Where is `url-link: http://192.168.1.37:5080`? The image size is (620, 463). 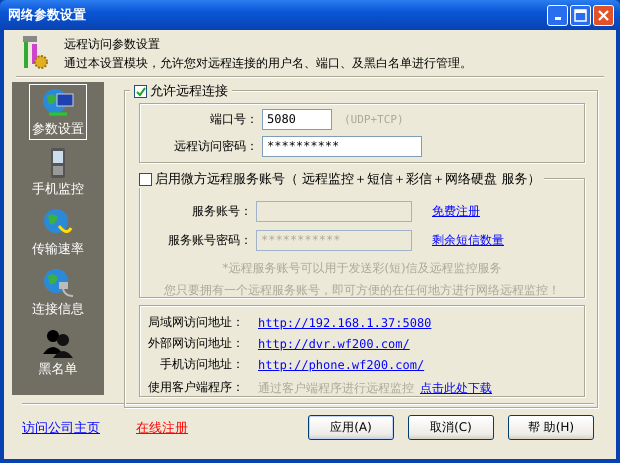 url-link: http://192.168.1.37:5080 is located at coordinates (417, 323).